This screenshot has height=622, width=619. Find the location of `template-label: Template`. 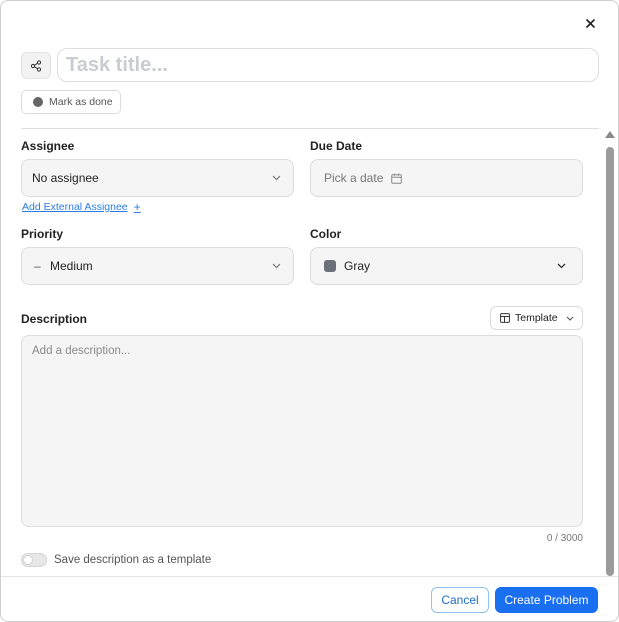

template-label: Template is located at coordinates (536, 318).